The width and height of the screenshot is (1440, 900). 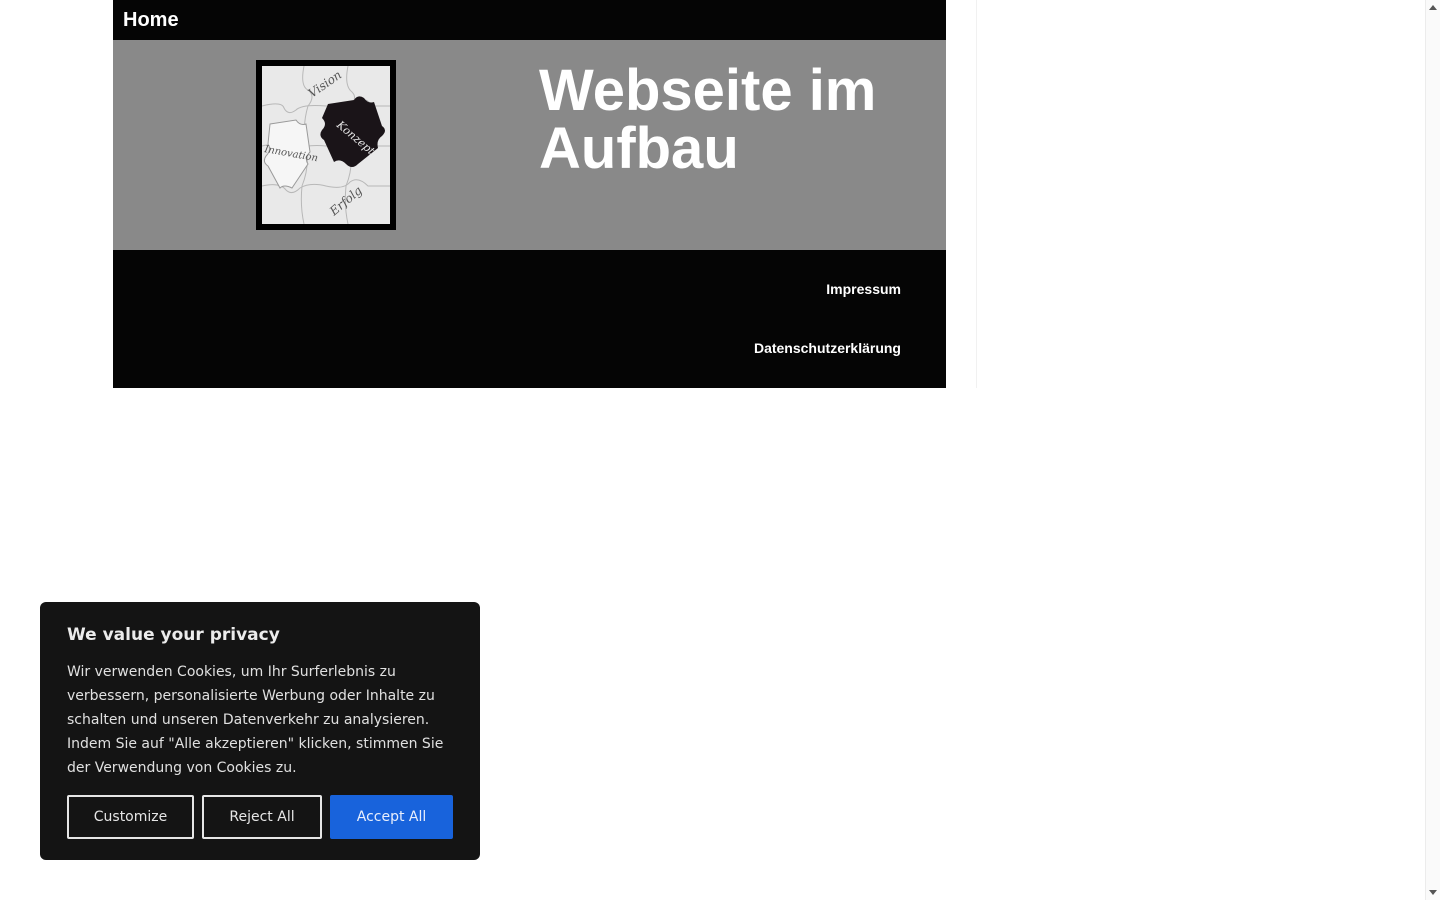 I want to click on customize-button: Customize, so click(x=130, y=817).